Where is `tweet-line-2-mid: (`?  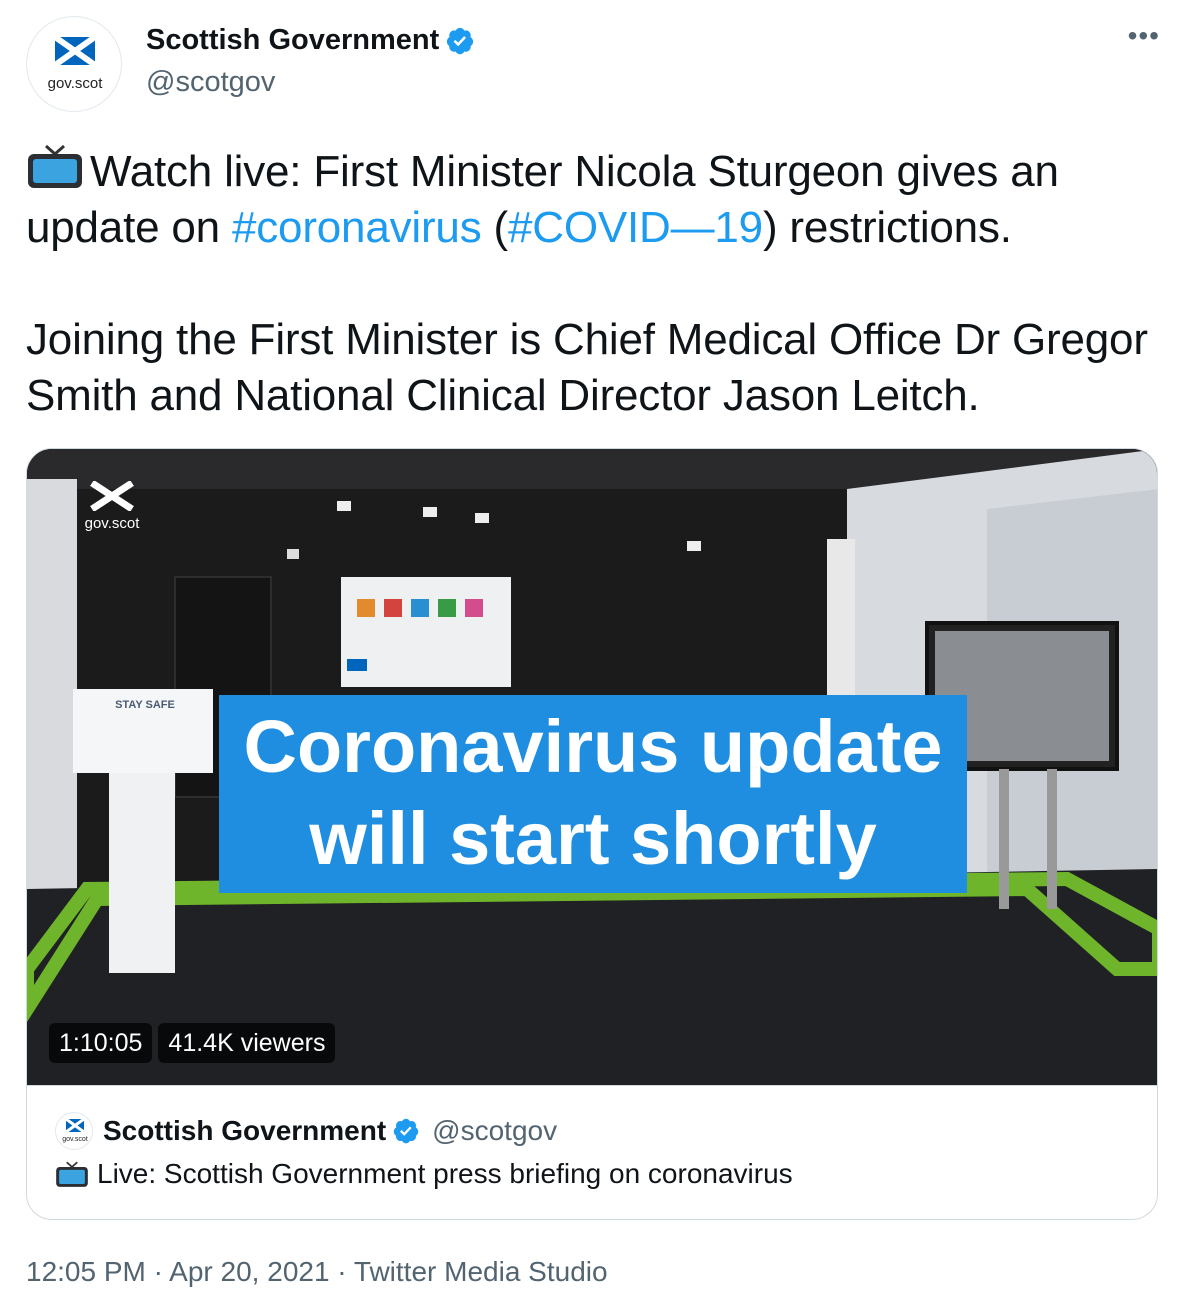
tweet-line-2-mid: ( is located at coordinates (495, 227).